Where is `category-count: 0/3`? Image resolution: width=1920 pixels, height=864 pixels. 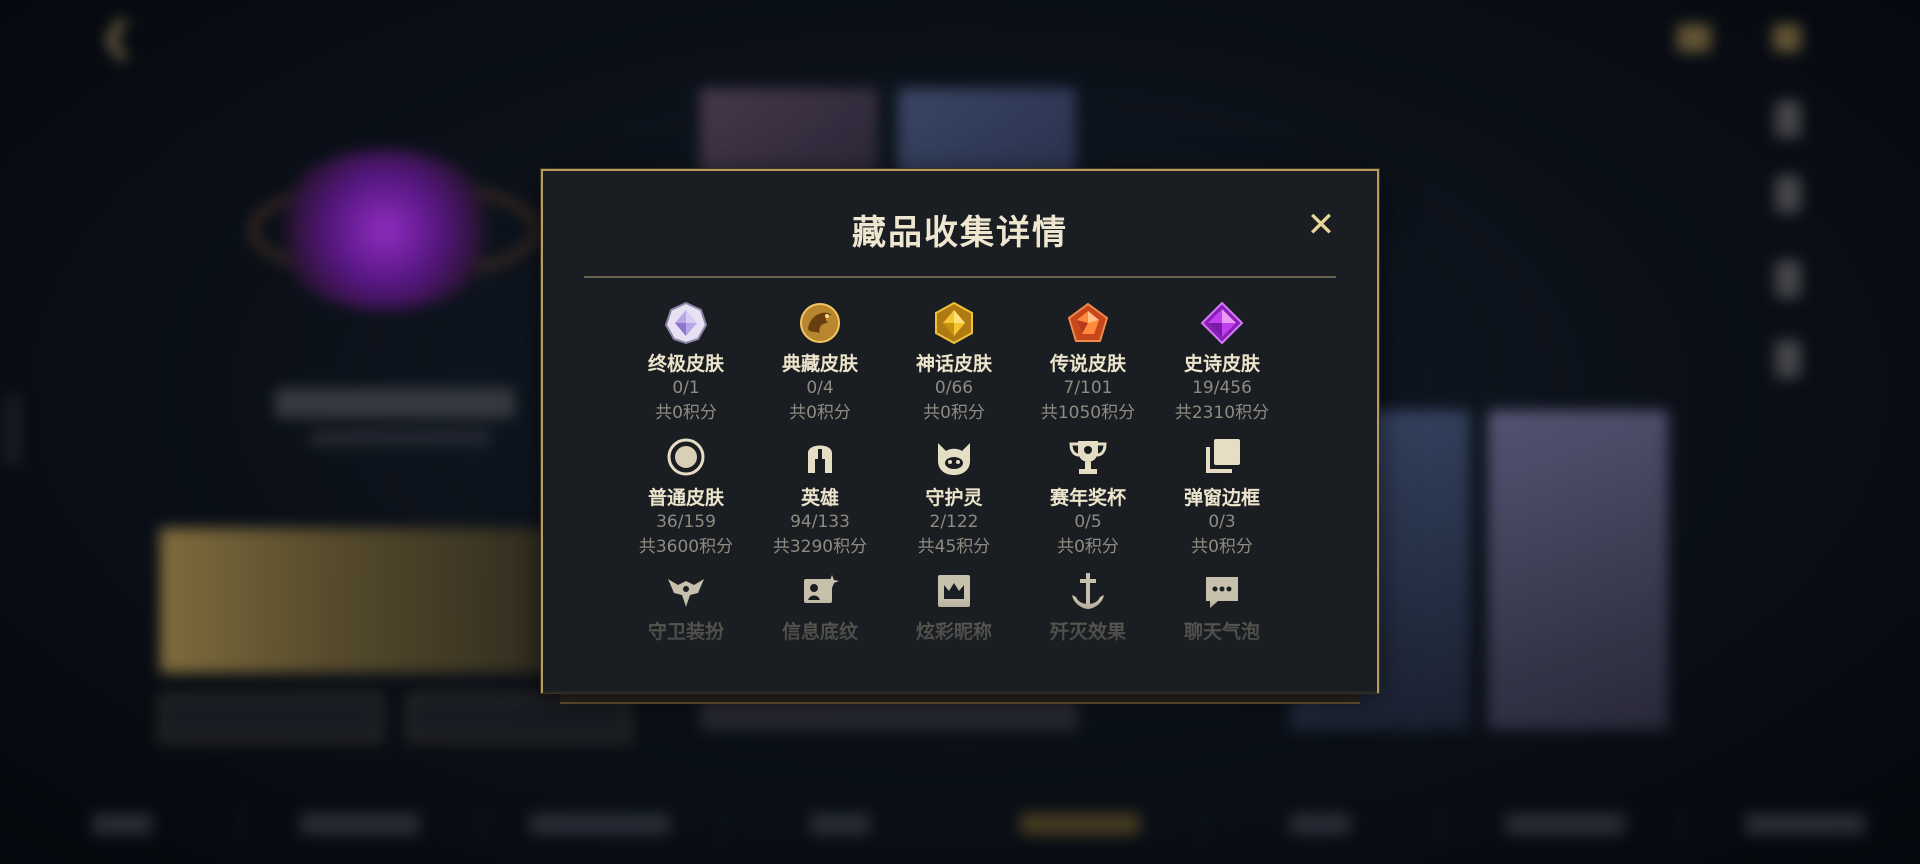 category-count: 0/3 is located at coordinates (1222, 522).